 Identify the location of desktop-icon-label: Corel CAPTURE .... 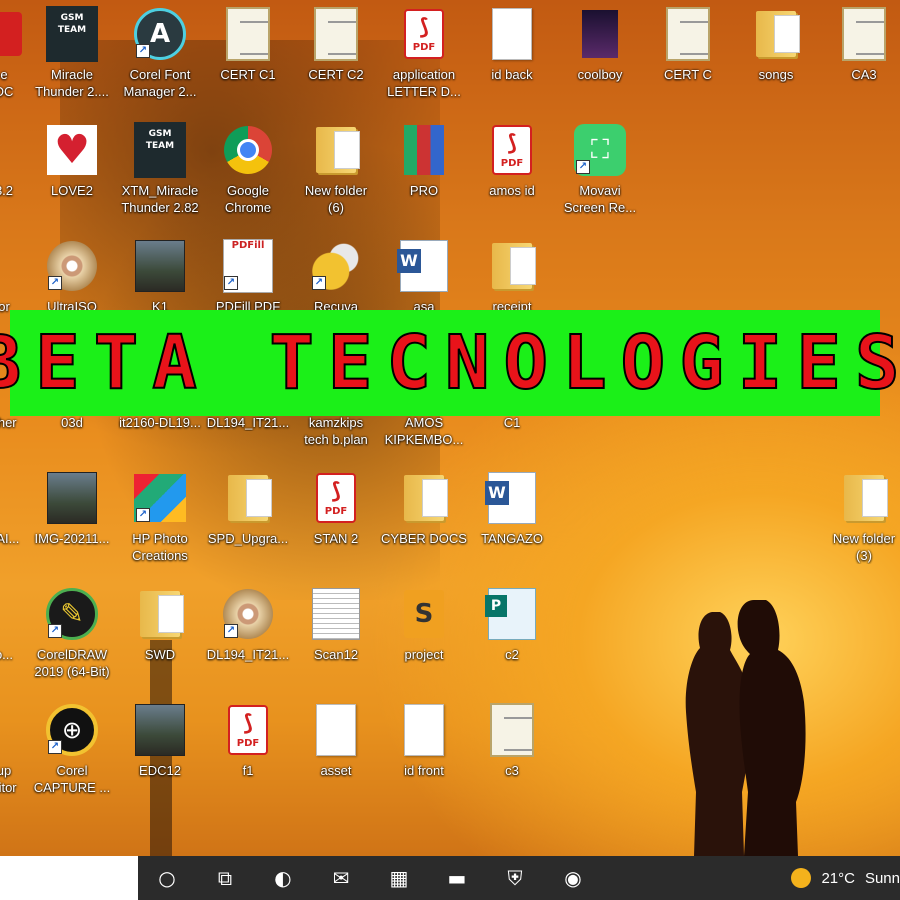
(72, 779).